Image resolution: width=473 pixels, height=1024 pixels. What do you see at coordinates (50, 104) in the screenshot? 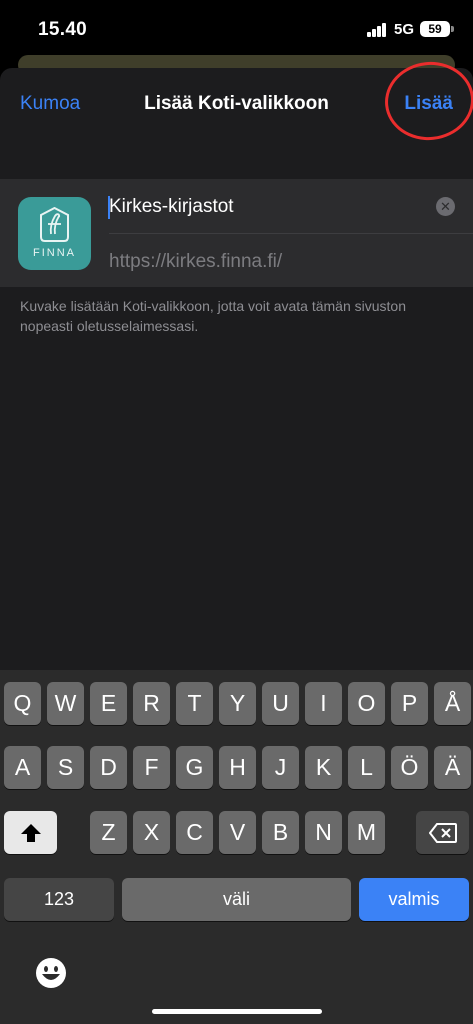
I see `cancel-button: Kumoa` at bounding box center [50, 104].